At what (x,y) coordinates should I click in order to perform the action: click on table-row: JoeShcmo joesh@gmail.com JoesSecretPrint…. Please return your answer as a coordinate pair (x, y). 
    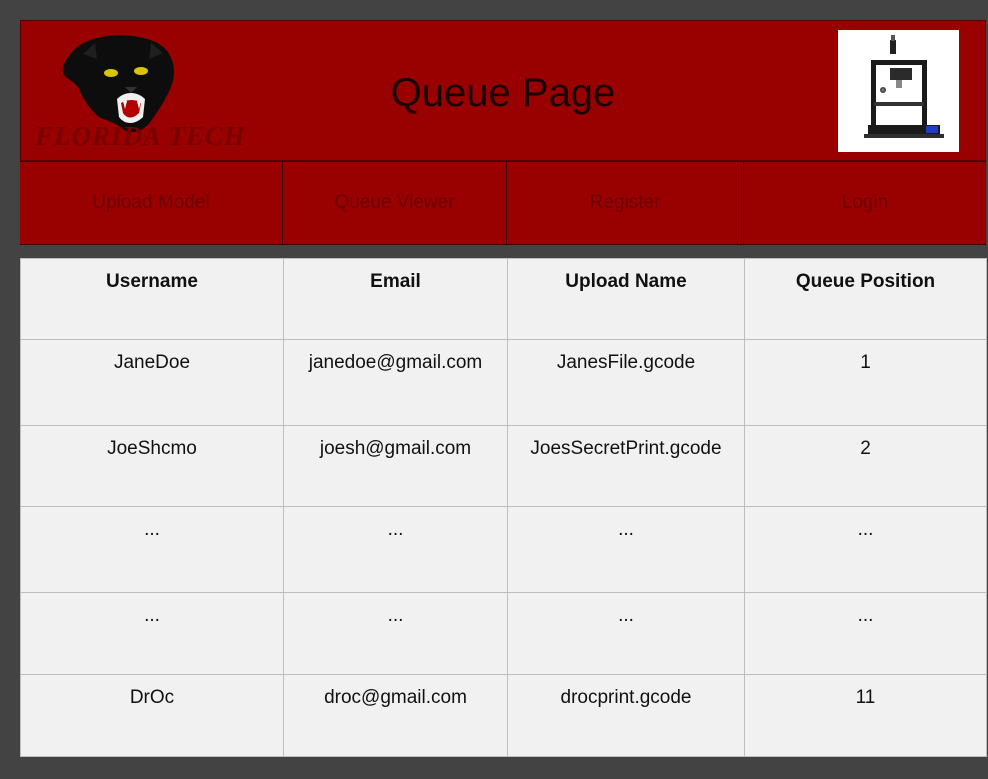
    Looking at the image, I should click on (503, 466).